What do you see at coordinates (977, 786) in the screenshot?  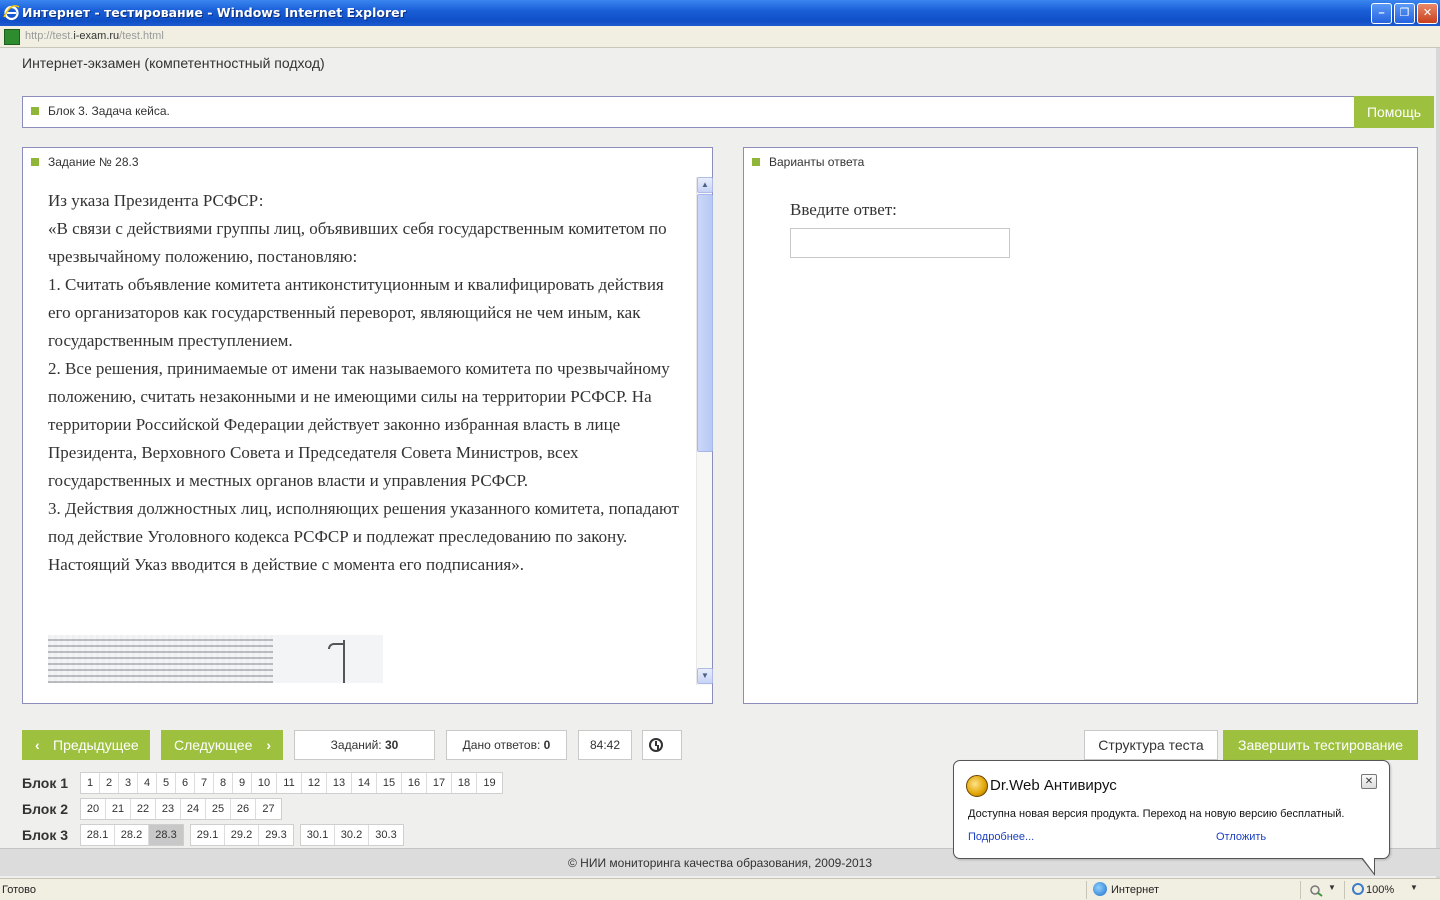 I see `drweb-spider-icon` at bounding box center [977, 786].